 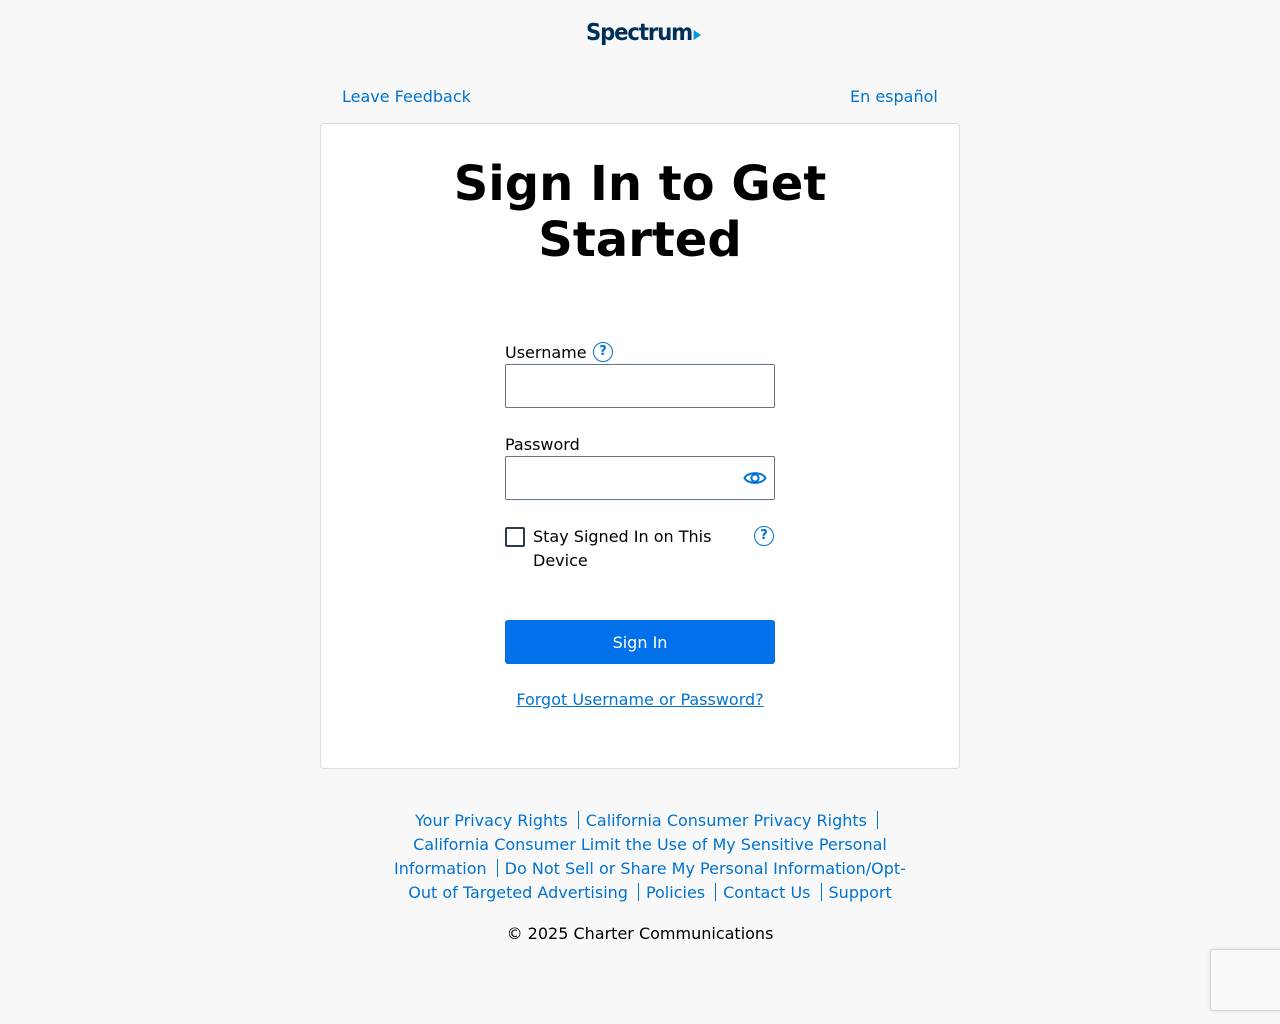 I want to click on footer-link-privacy-rights: Your Privacy Rights, so click(x=491, y=820).